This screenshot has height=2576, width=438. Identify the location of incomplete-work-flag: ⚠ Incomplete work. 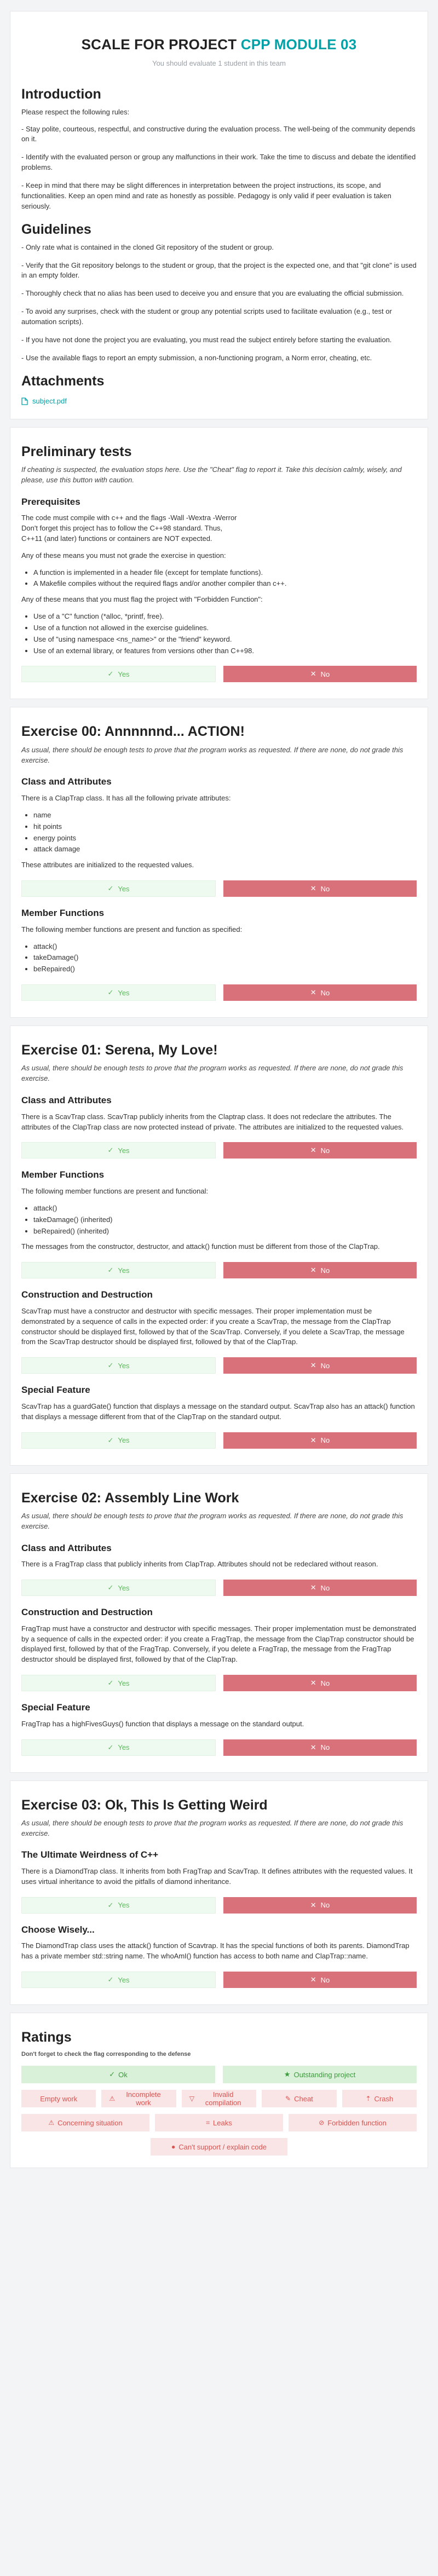
(138, 2099).